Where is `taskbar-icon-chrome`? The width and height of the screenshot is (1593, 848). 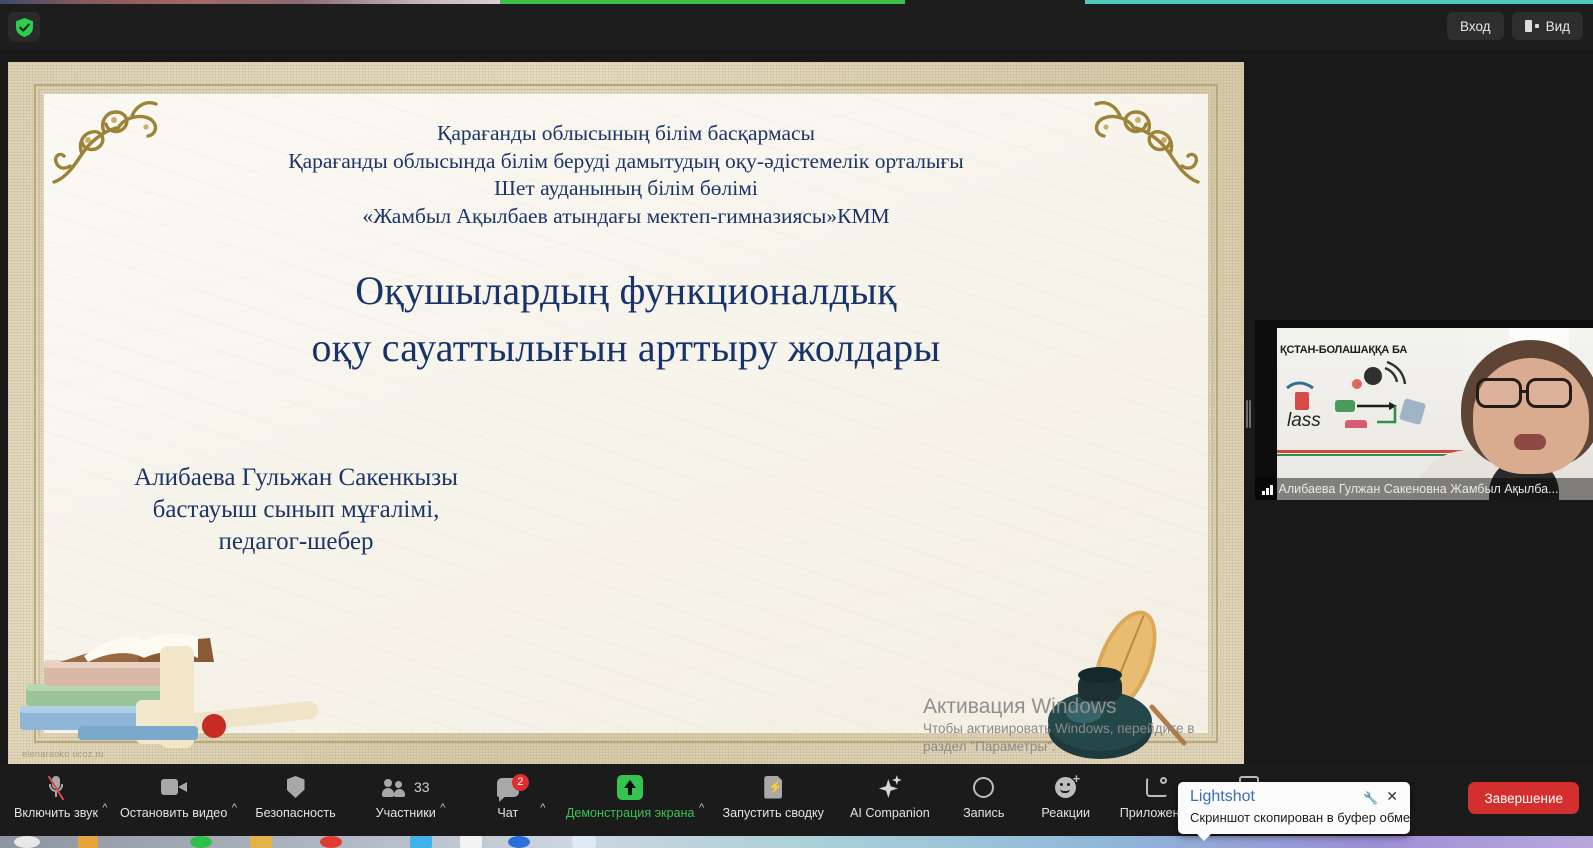 taskbar-icon-chrome is located at coordinates (519, 842).